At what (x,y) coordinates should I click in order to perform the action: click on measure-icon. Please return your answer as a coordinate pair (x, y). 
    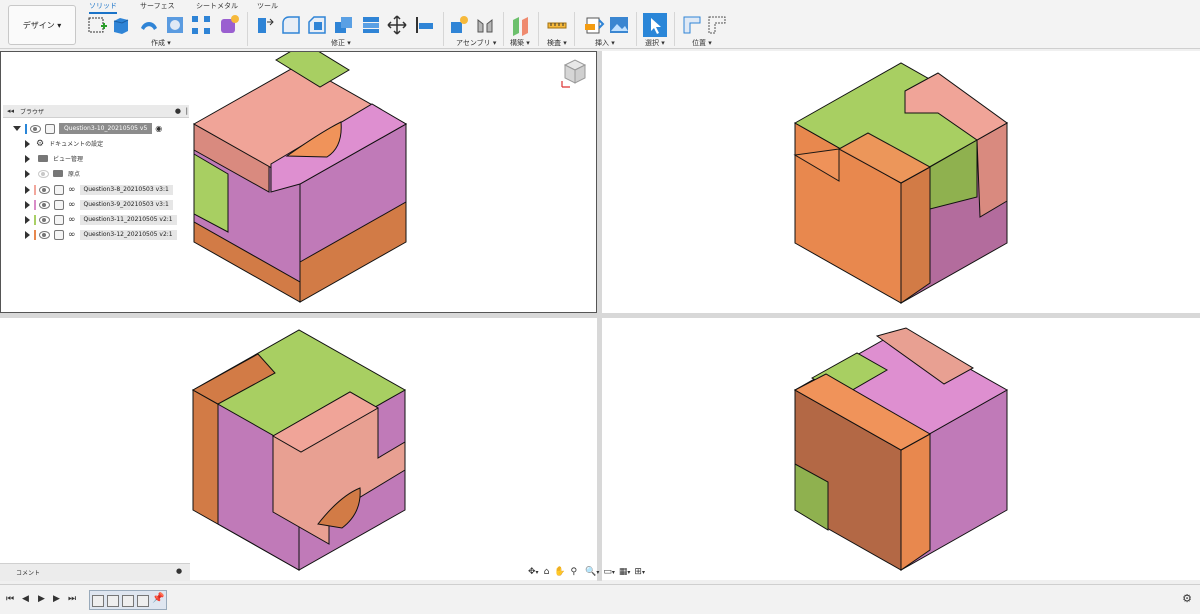
    Looking at the image, I should click on (557, 25).